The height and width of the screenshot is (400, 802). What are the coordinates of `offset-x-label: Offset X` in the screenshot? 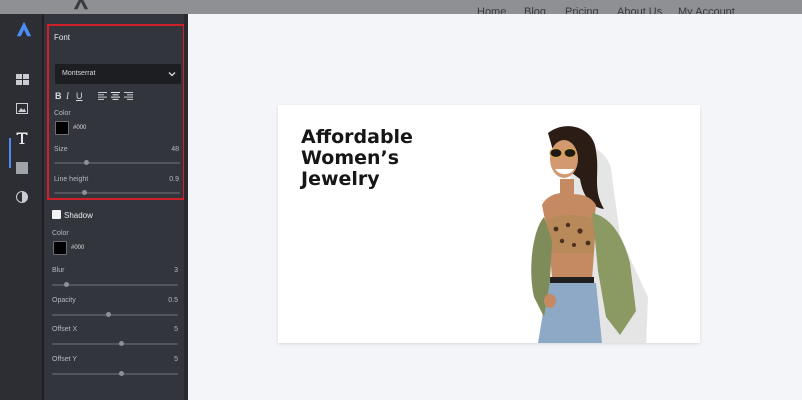 It's located at (65, 329).